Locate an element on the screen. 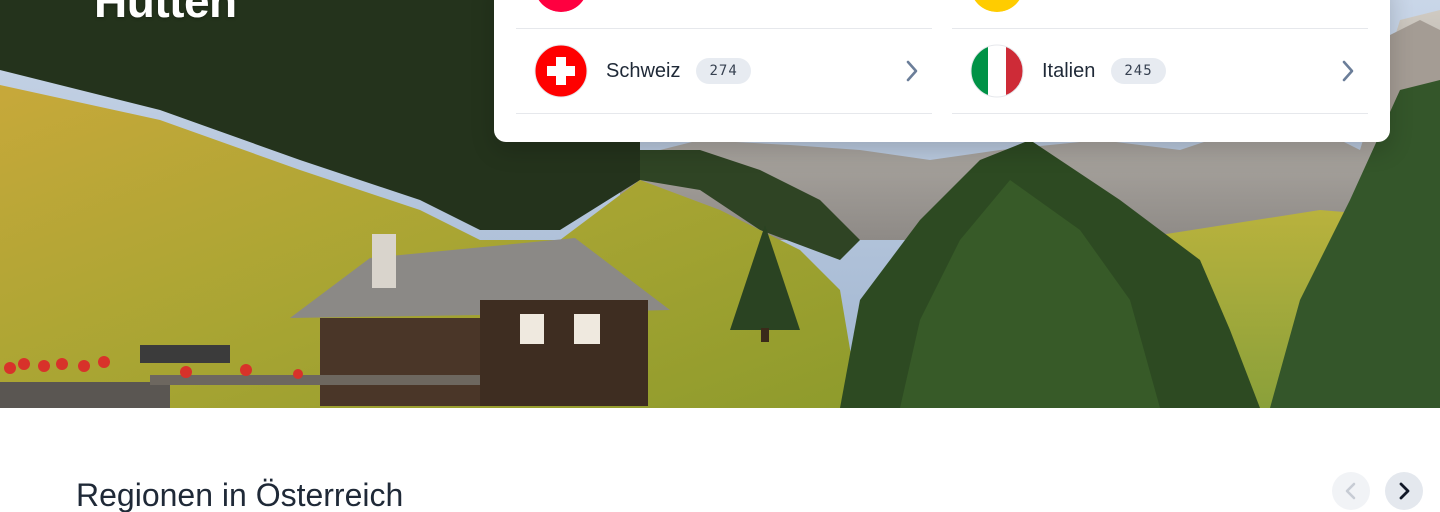  country-row-austria is located at coordinates (724, 14).